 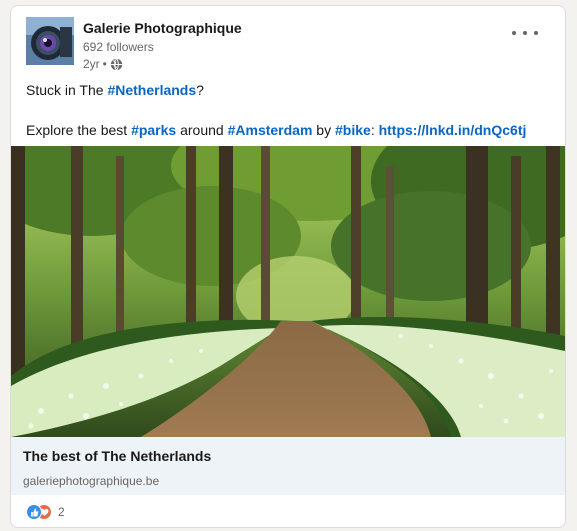 I want to click on social-counts: 2, so click(x=45, y=512).